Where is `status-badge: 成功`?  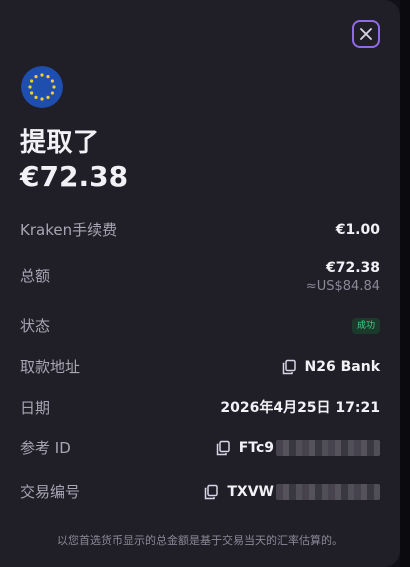
status-badge: 成功 is located at coordinates (365, 326).